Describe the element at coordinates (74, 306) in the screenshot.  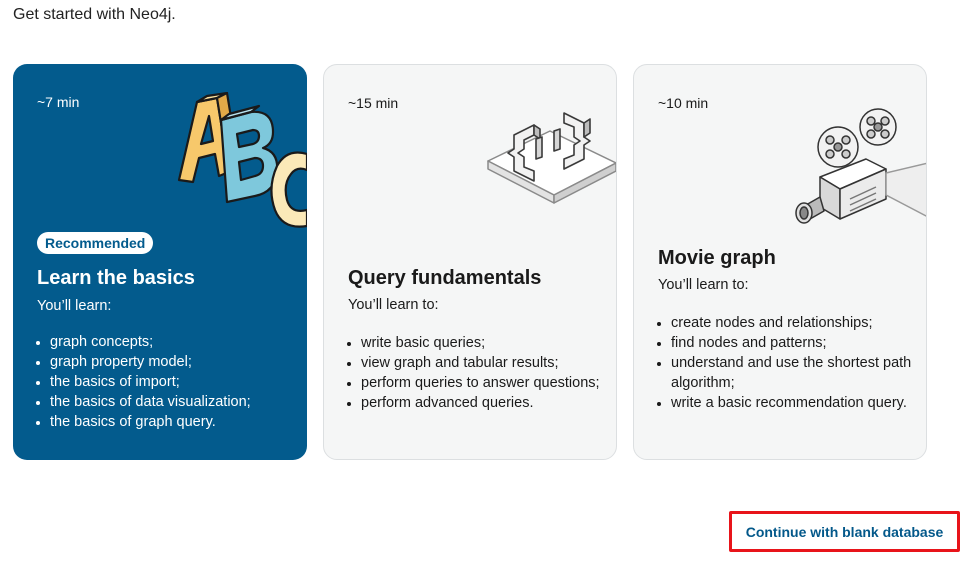
I see `card-subtitle: You’ll learn:` at that location.